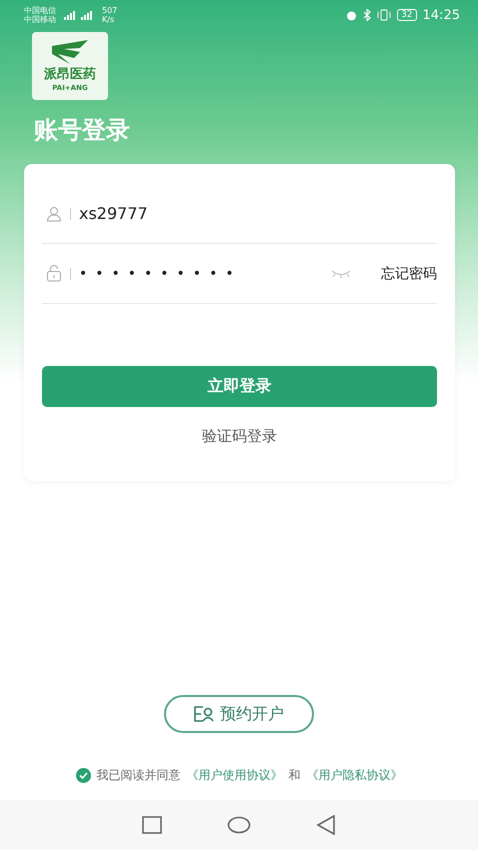  Describe the element at coordinates (239, 714) in the screenshot. I see `open-account-button: 预约开户` at that location.